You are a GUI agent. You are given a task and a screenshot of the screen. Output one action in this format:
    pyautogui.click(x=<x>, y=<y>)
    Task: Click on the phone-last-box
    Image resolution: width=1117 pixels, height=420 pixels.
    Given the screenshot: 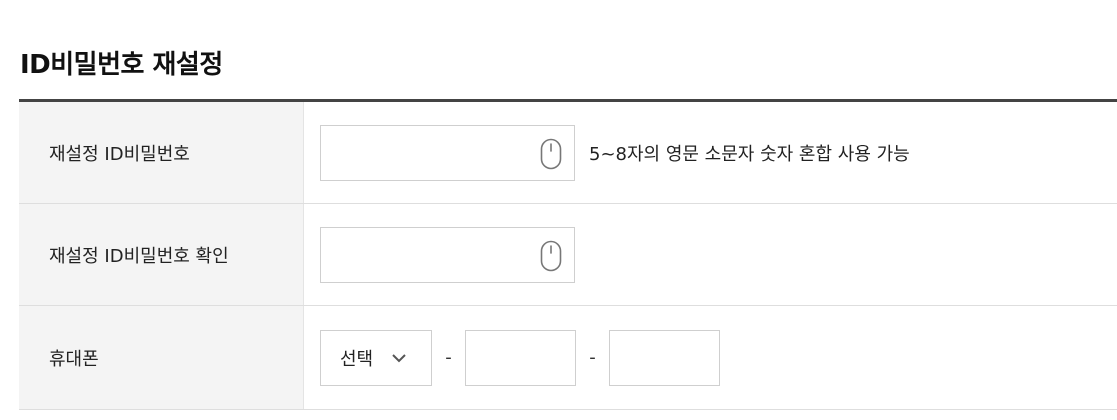 What is the action you would take?
    pyautogui.click(x=664, y=357)
    